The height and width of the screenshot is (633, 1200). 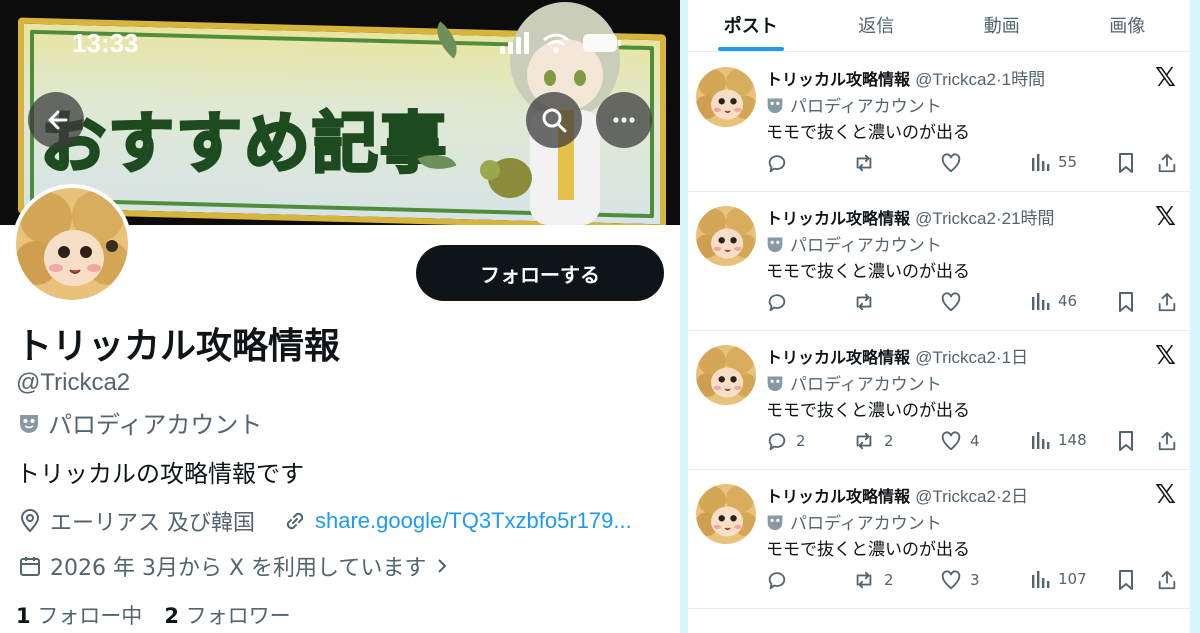 What do you see at coordinates (56, 120) in the screenshot?
I see `back-button` at bounding box center [56, 120].